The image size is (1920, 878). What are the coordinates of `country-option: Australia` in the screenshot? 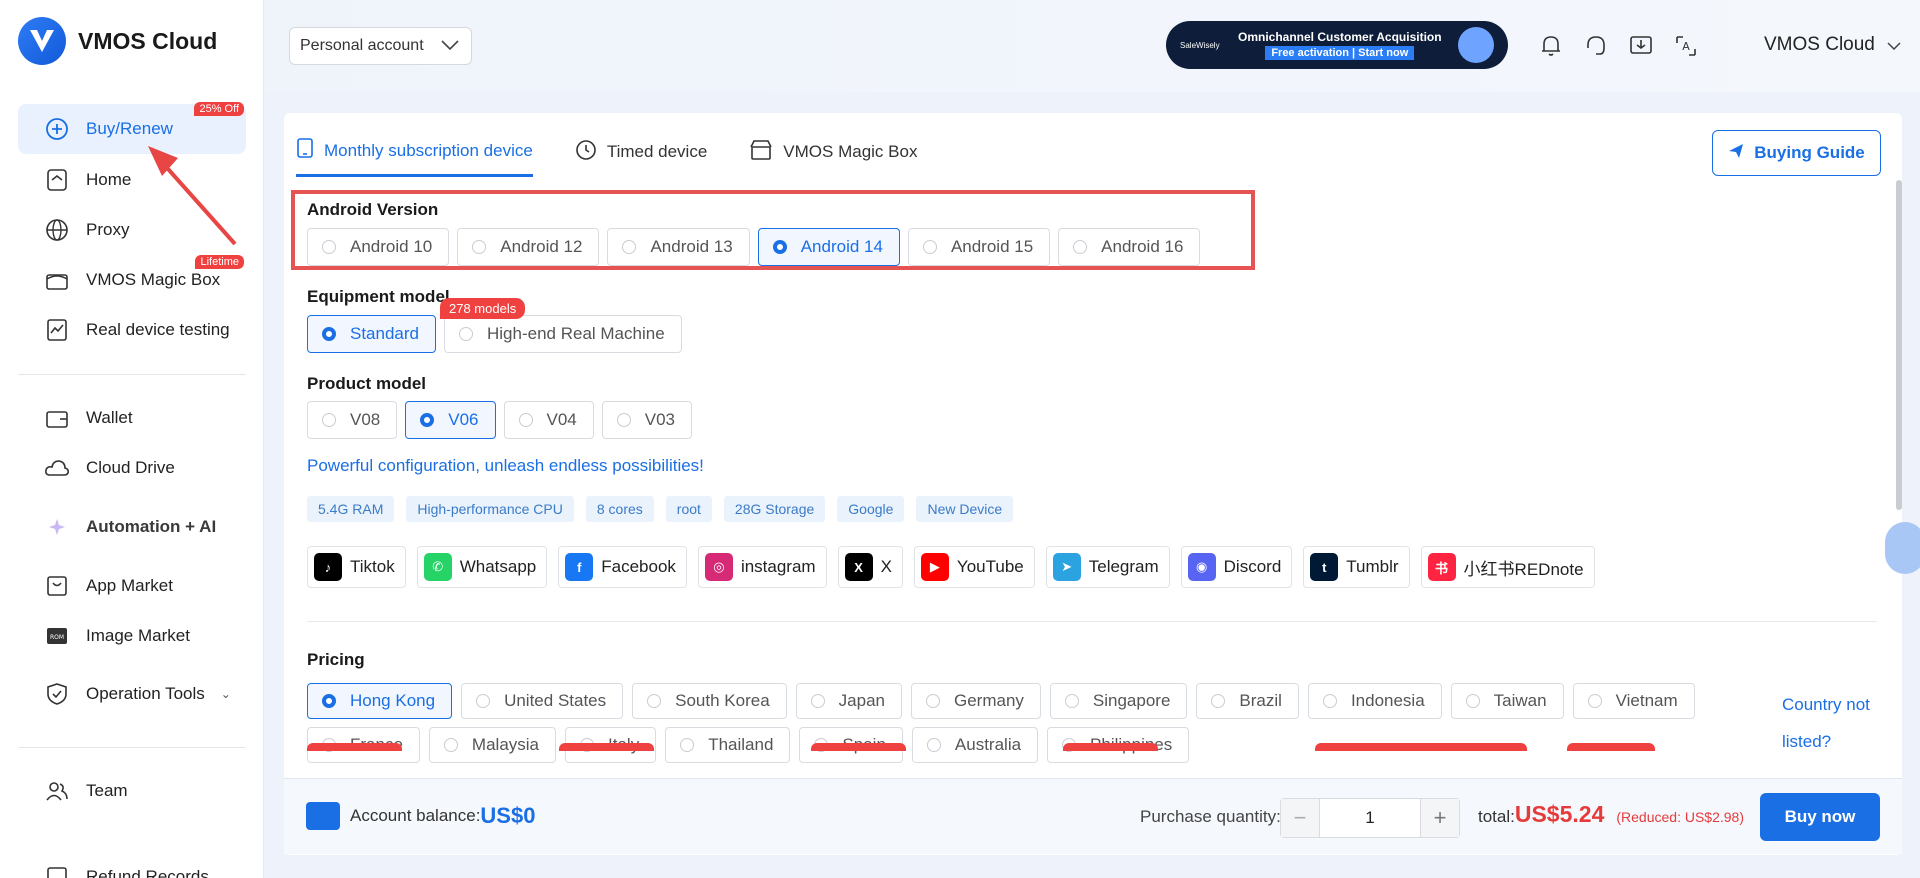 It's located at (975, 745).